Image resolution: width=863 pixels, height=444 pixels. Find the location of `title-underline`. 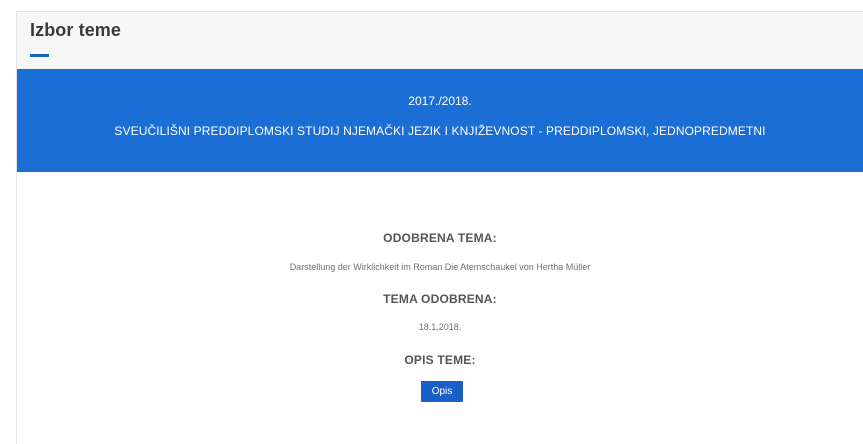

title-underline is located at coordinates (39, 55).